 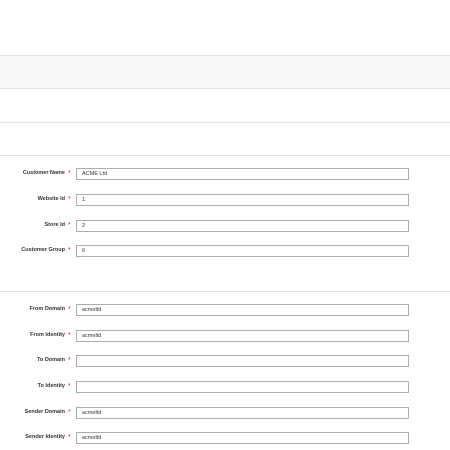 What do you see at coordinates (242, 310) in the screenshot?
I see `from-domain-input` at bounding box center [242, 310].